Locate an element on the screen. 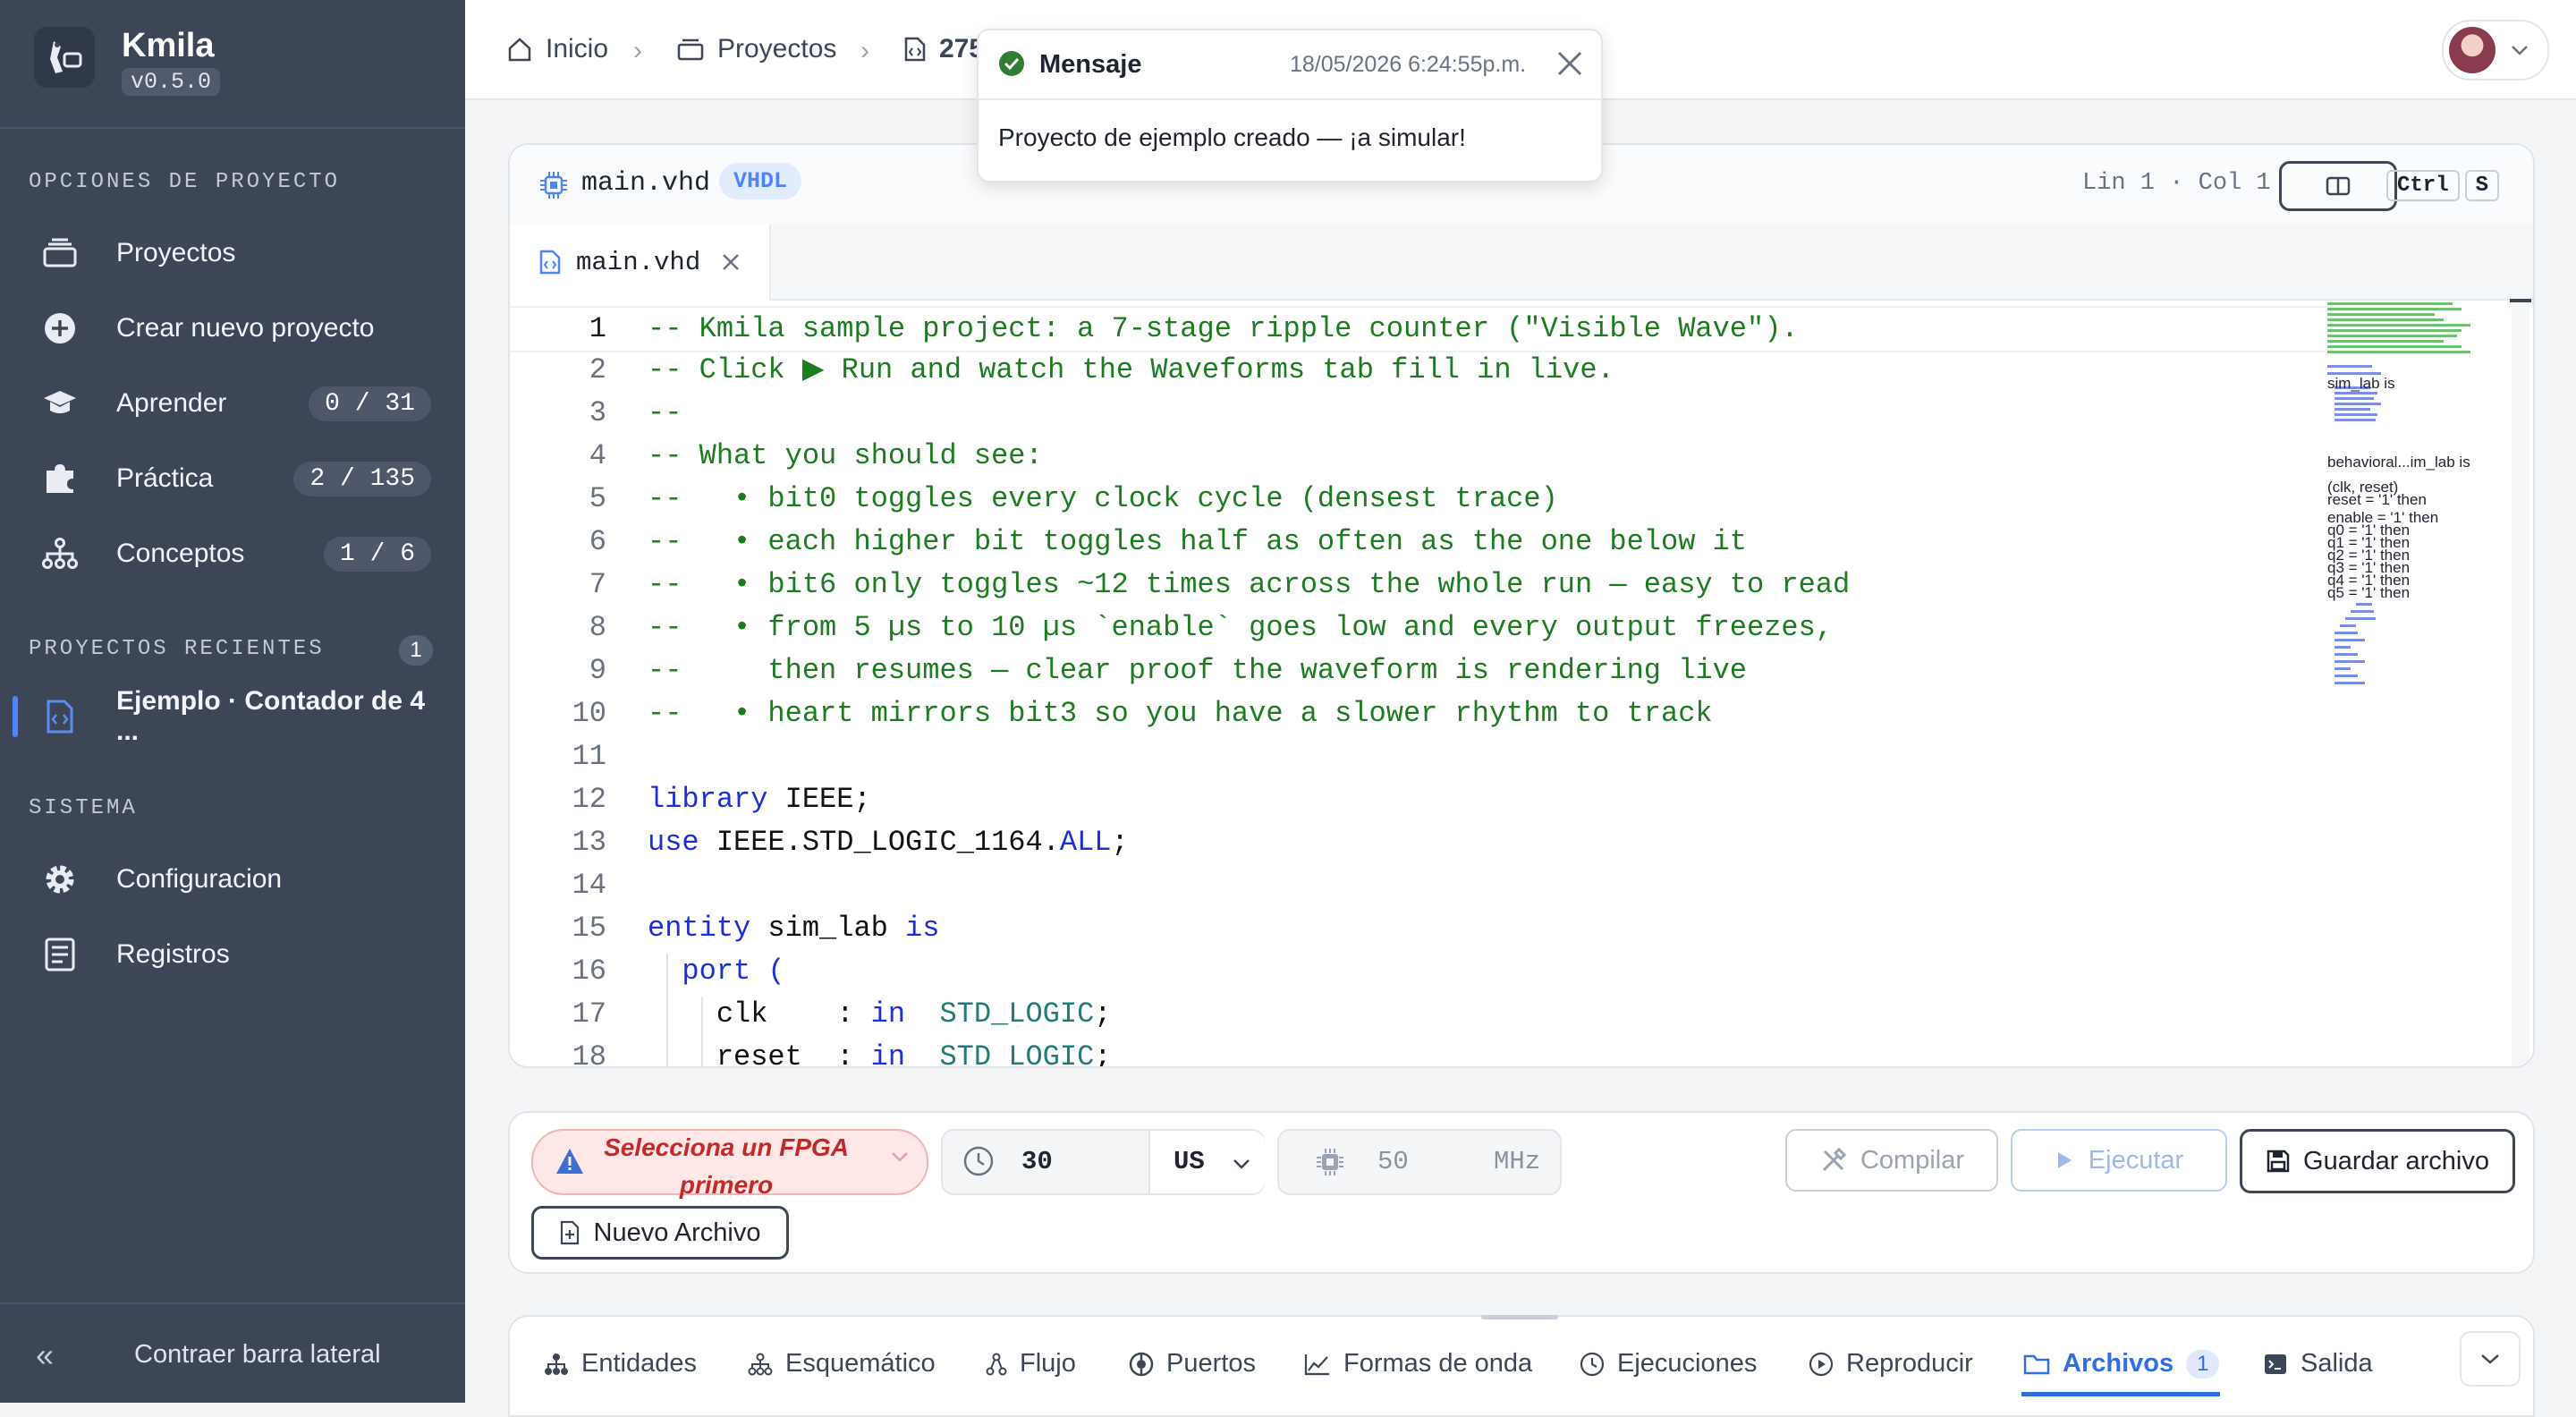 The image size is (2576, 1417). sidebar-item-label: Aprender is located at coordinates (171, 403).